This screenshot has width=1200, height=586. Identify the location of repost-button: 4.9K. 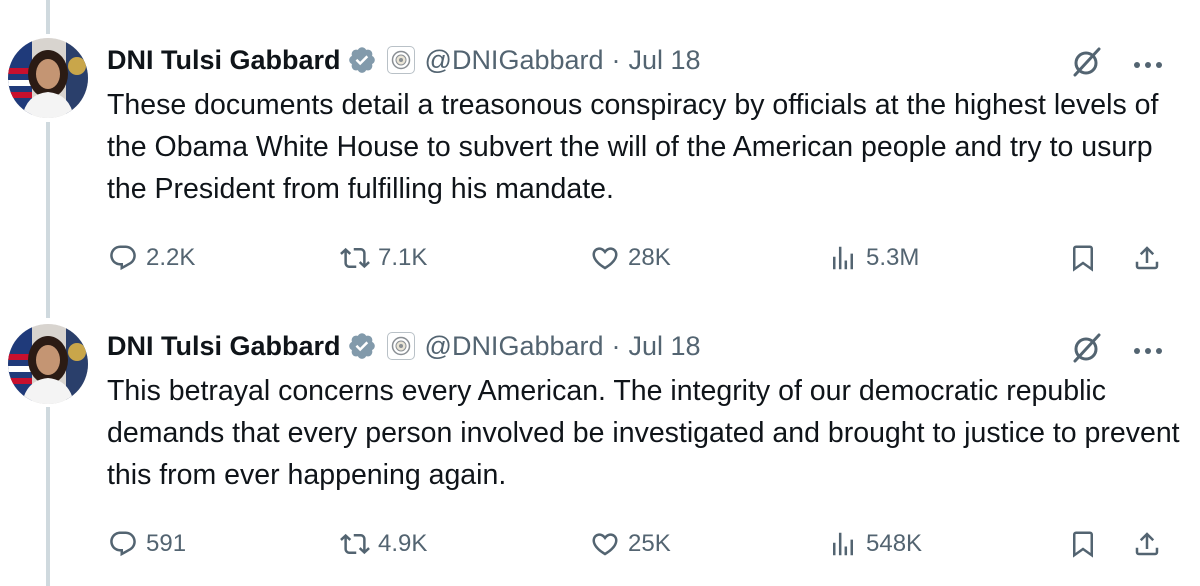
(383, 544).